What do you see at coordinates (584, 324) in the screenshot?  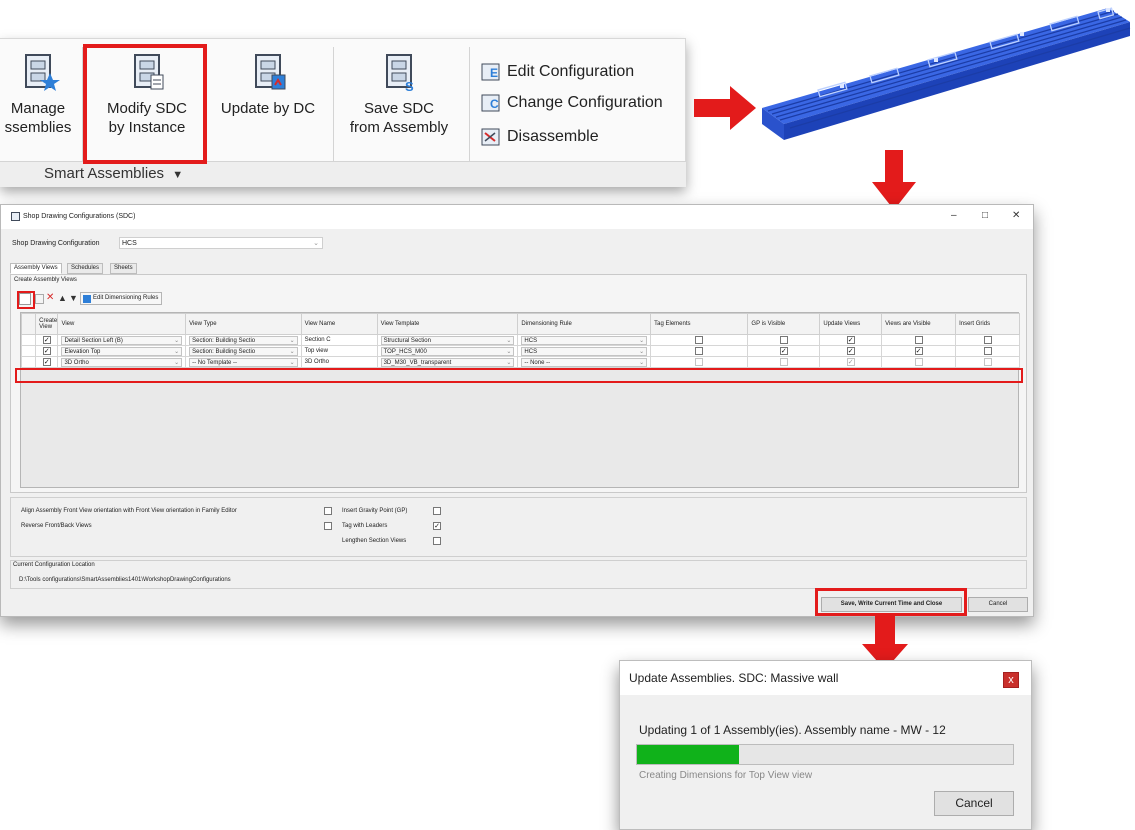 I see `col-header: Dimensioning Rule` at bounding box center [584, 324].